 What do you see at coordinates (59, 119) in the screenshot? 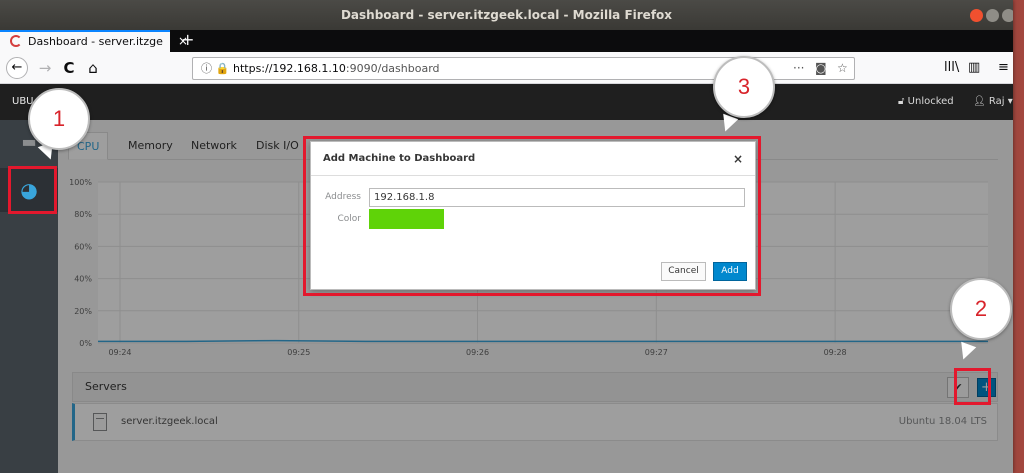
I see `callout-1: 1` at bounding box center [59, 119].